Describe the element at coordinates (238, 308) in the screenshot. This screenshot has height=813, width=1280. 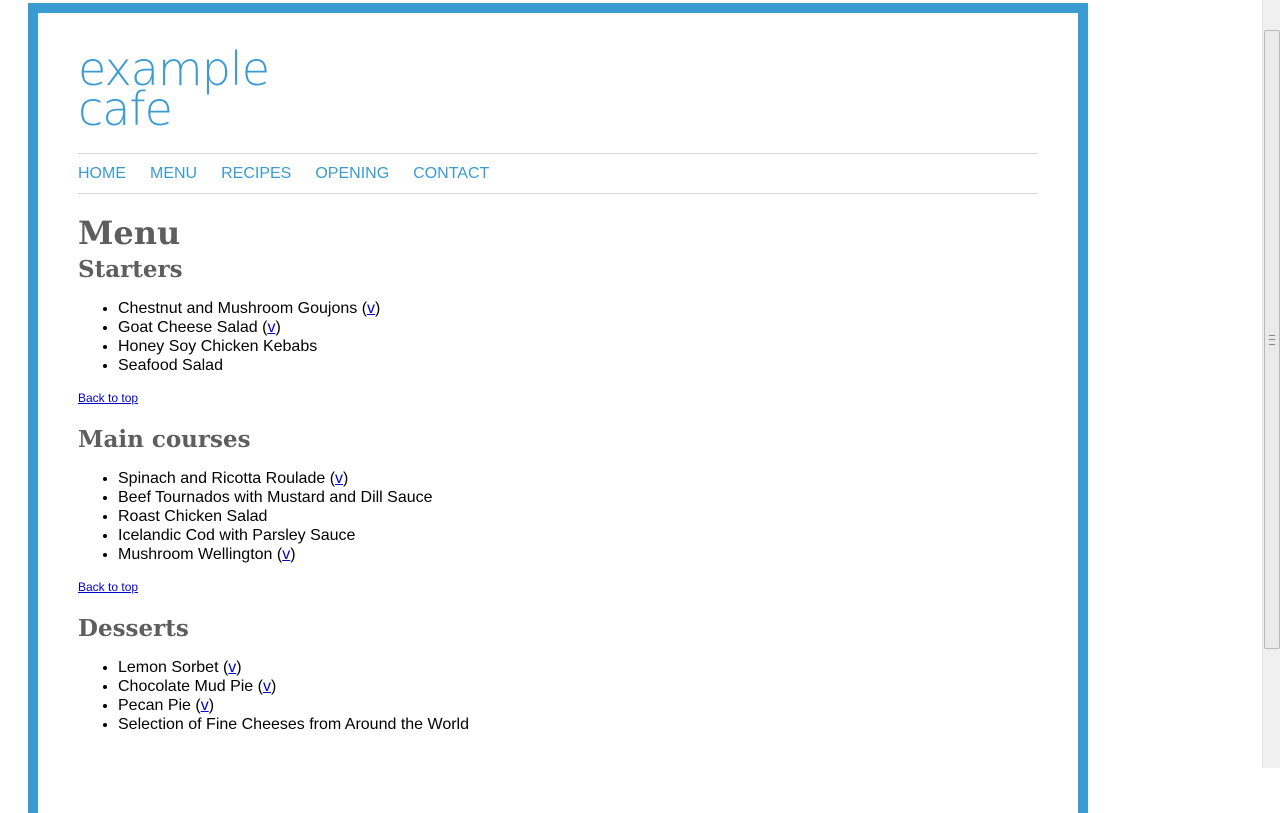
I see `menu-item-name: Chestnut and Mushroom Goujons` at that location.